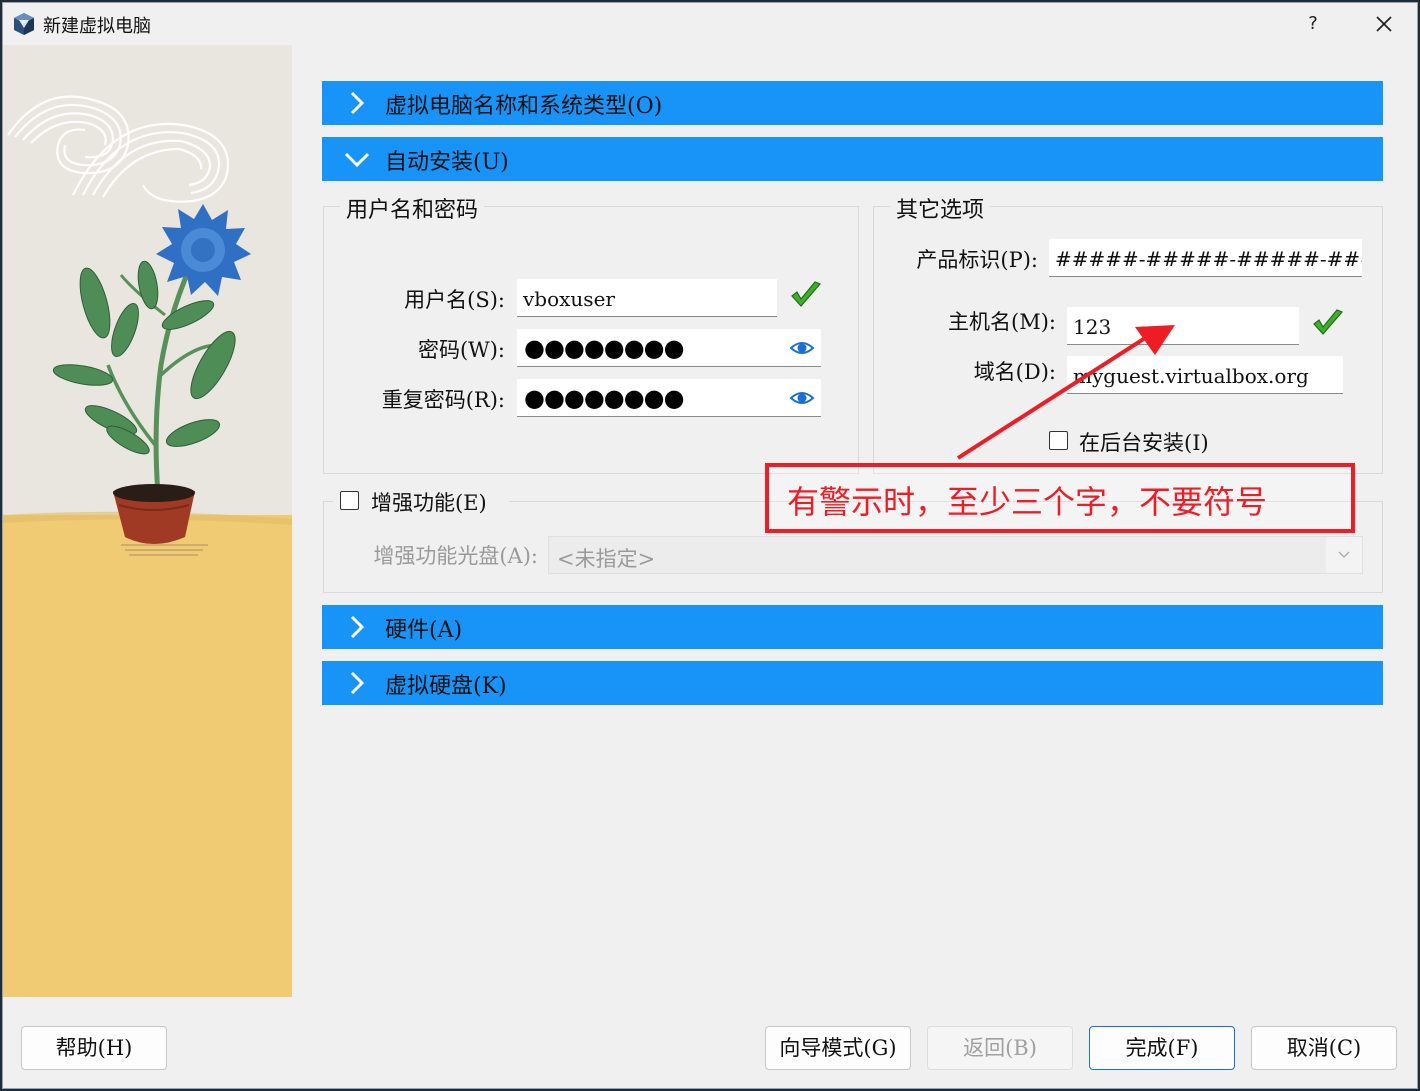  Describe the element at coordinates (604, 348) in the screenshot. I see `password-masked-value: ●●●●●●●●` at that location.